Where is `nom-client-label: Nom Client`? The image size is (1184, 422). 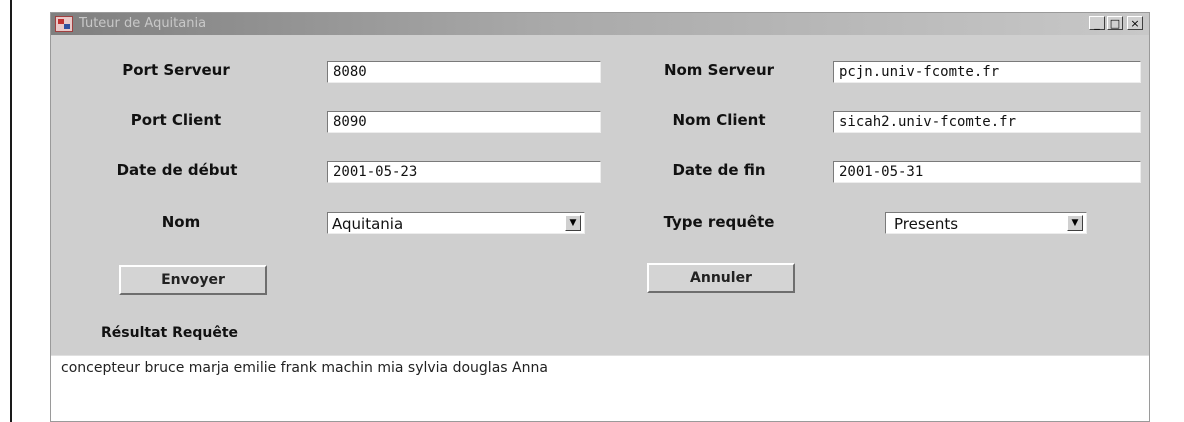
nom-client-label: Nom Client is located at coordinates (719, 120).